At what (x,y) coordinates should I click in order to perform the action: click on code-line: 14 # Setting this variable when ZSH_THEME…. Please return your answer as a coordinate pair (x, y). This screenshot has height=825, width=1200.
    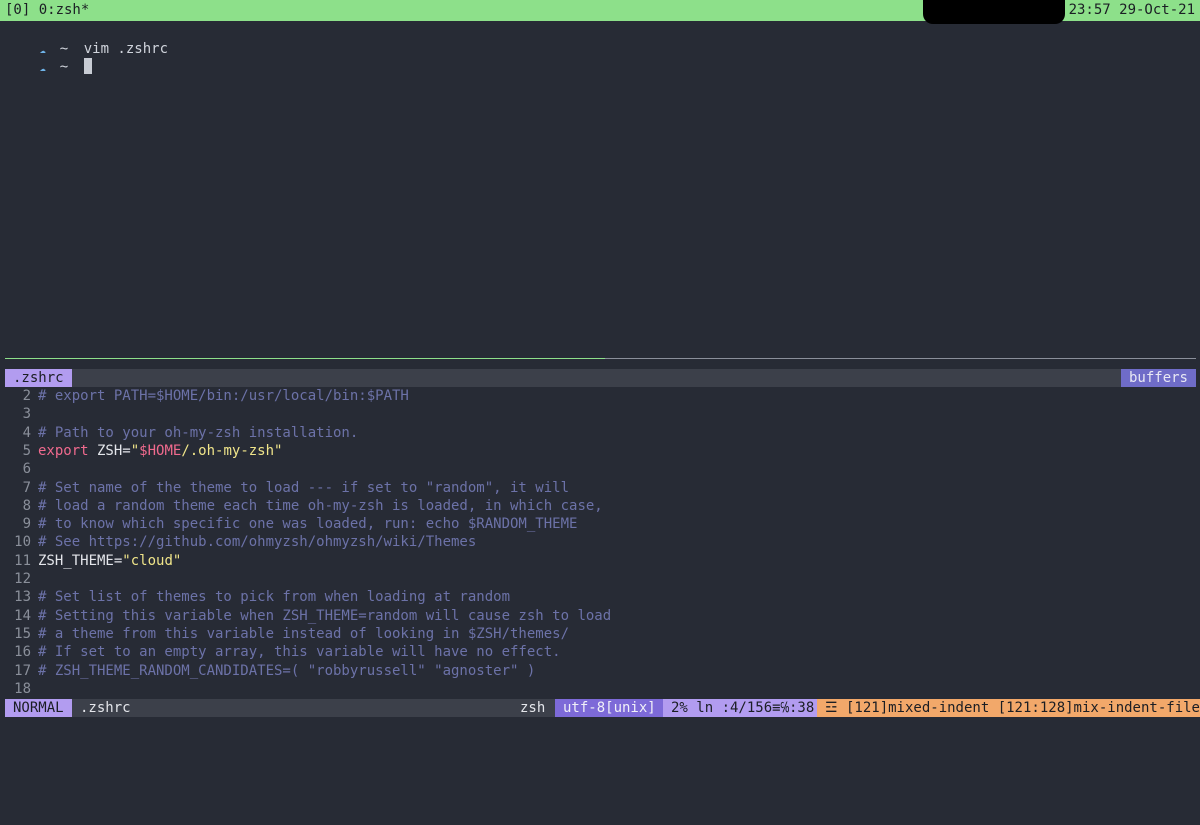
    Looking at the image, I should click on (308, 616).